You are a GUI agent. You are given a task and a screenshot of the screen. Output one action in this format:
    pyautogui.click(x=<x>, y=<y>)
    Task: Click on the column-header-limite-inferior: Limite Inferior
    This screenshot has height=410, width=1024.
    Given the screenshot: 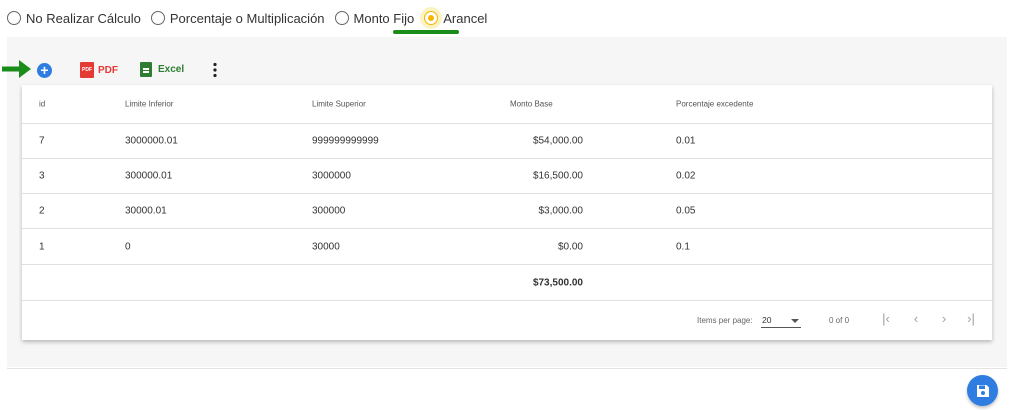 What is the action you would take?
    pyautogui.click(x=149, y=104)
    